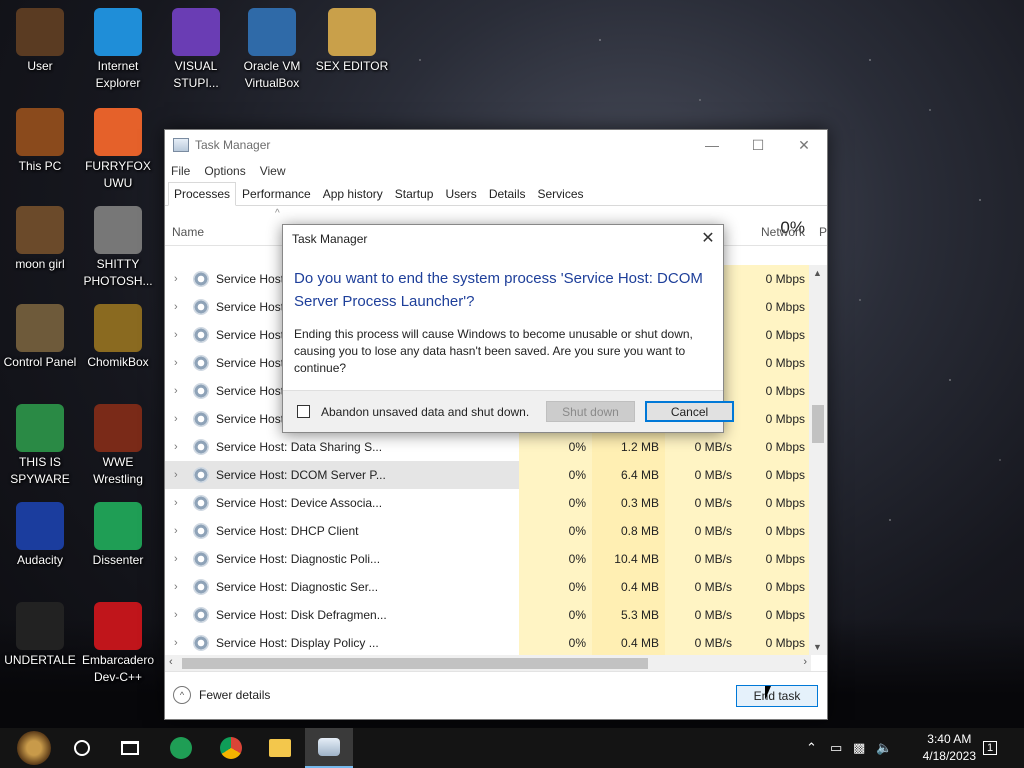 This screenshot has width=1024, height=768. Describe the element at coordinates (40, 470) in the screenshot. I see `desktop-icon-label: THIS IS SPYWARE` at that location.